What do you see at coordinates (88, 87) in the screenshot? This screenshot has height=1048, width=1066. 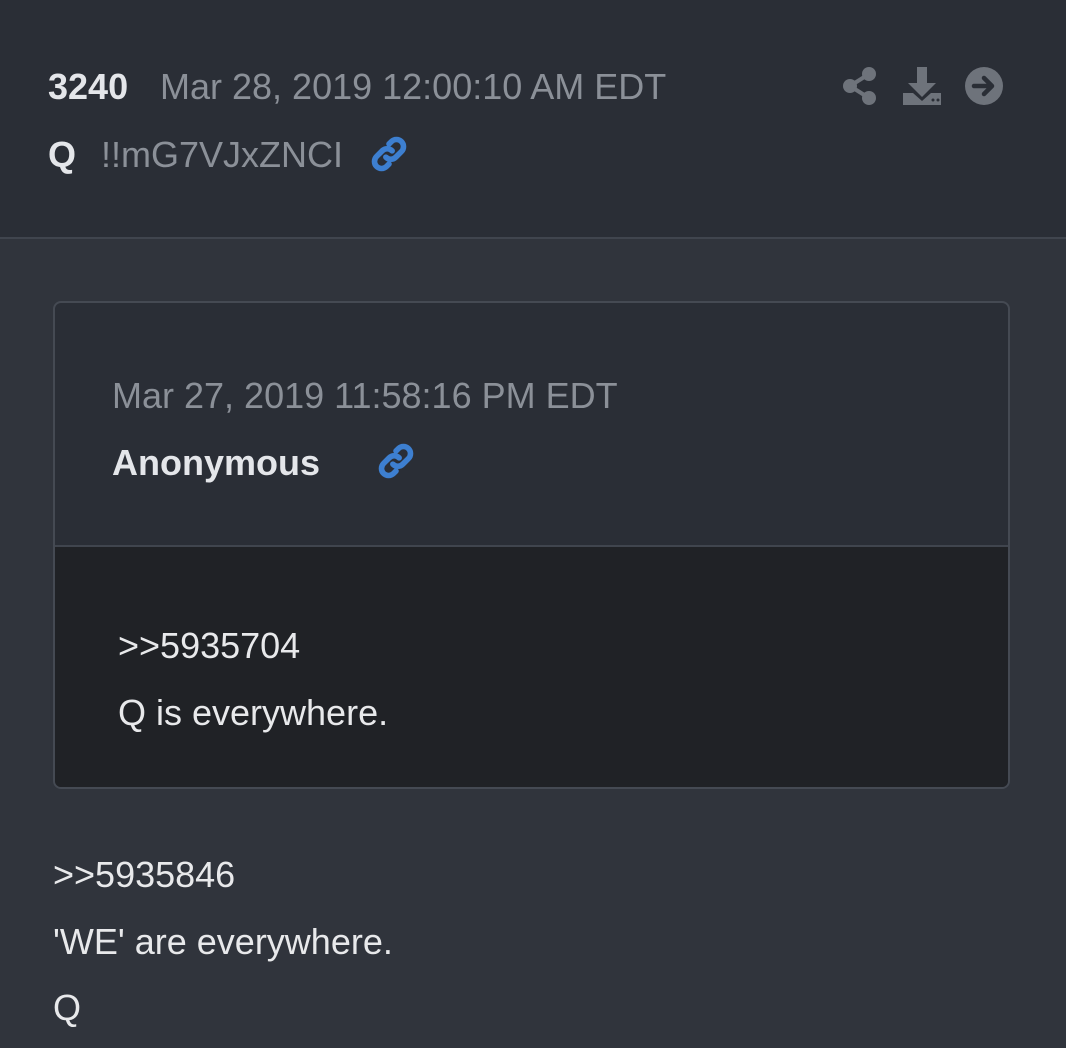 I see `post-number: 3240` at bounding box center [88, 87].